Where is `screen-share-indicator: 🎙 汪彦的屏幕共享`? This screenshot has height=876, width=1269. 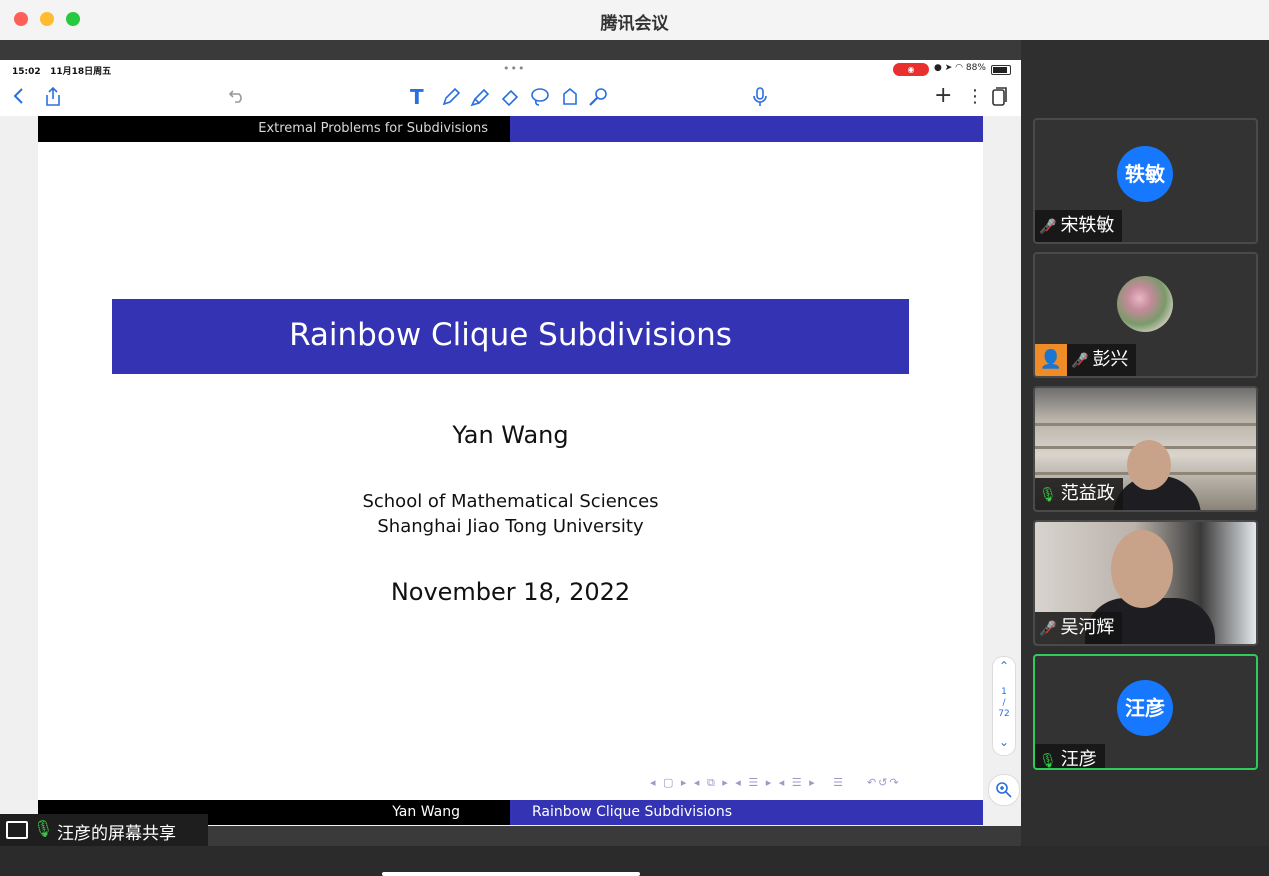 screen-share-indicator: 🎙 汪彦的屏幕共享 is located at coordinates (104, 830).